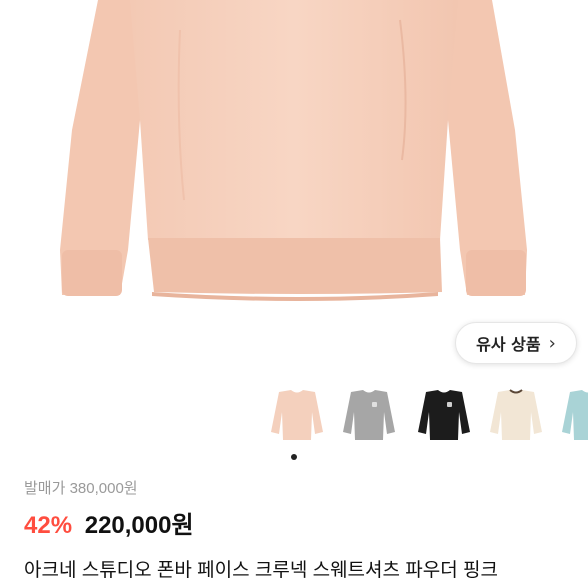 Image resolution: width=588 pixels, height=588 pixels. I want to click on price-row: 42% 220,000원, so click(109, 522).